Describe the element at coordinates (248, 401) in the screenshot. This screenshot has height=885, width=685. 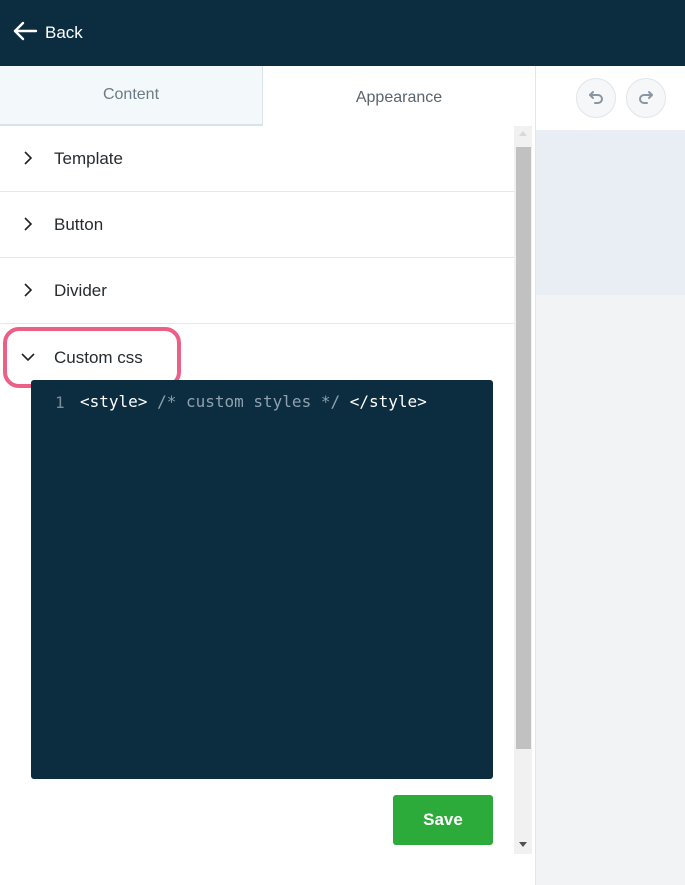
I see `code-comment: /* custom styles */` at that location.